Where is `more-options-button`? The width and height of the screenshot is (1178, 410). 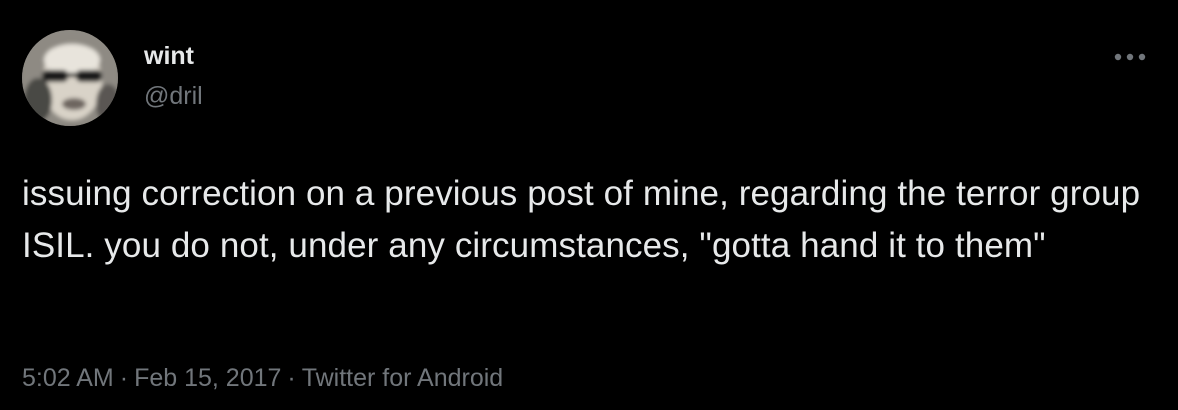 more-options-button is located at coordinates (1130, 57).